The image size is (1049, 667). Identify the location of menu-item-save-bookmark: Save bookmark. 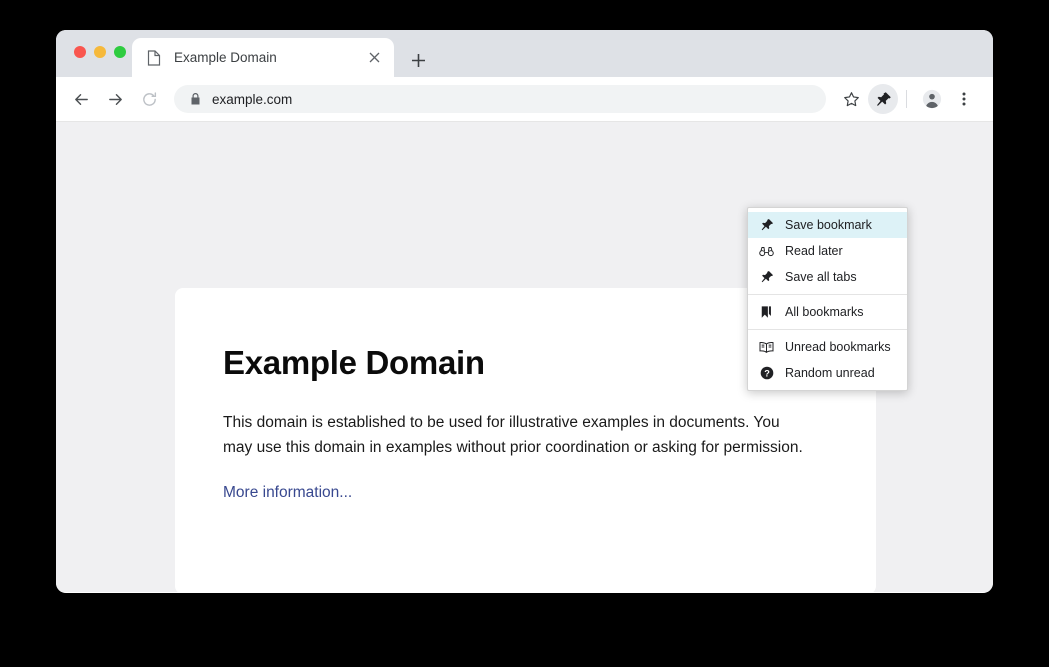
(827, 225).